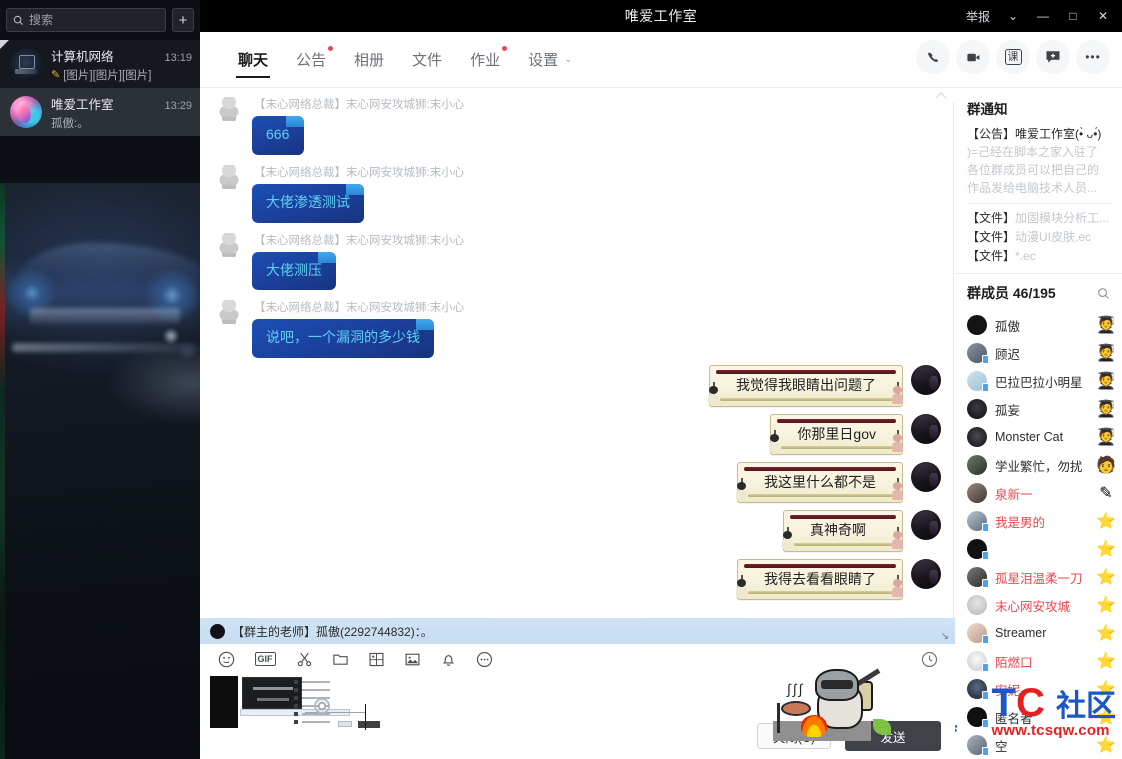  What do you see at coordinates (340, 659) in the screenshot?
I see `folder-icon` at bounding box center [340, 659].